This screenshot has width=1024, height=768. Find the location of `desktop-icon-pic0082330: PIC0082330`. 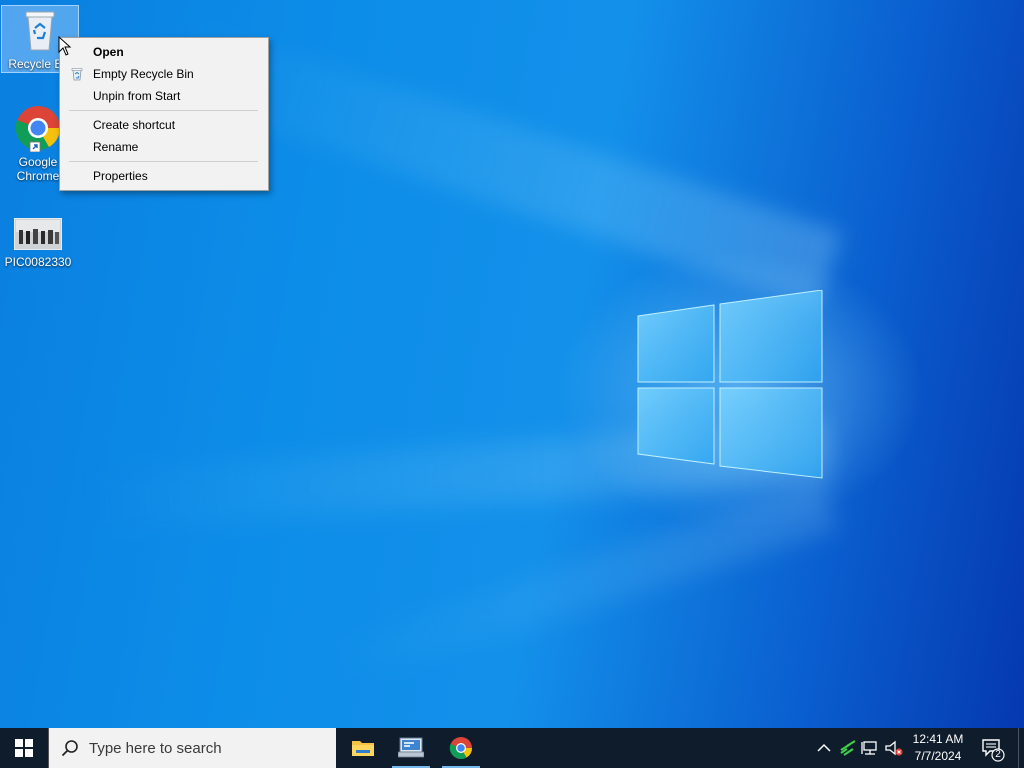

desktop-icon-pic0082330: PIC0082330 is located at coordinates (38, 243).